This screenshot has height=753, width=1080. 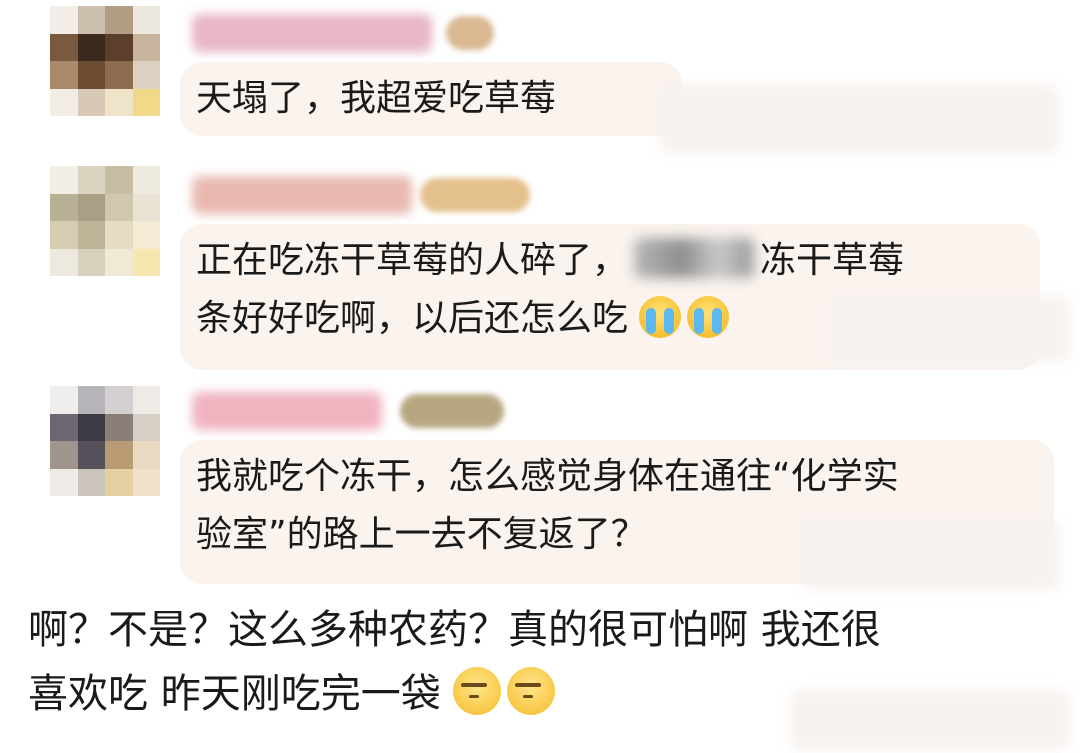 I want to click on comment-text: 冻干草莓, so click(x=832, y=260).